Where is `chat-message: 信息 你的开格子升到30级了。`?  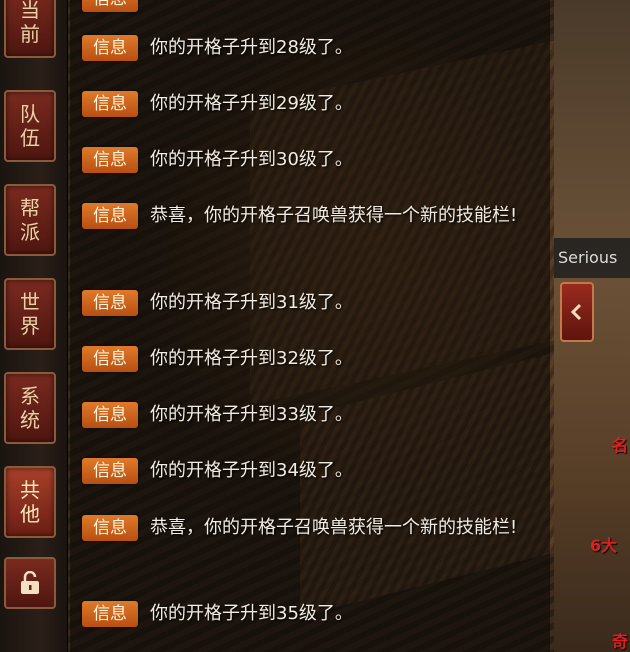 chat-message: 信息 你的开格子升到30级了。 is located at coordinates (307, 160).